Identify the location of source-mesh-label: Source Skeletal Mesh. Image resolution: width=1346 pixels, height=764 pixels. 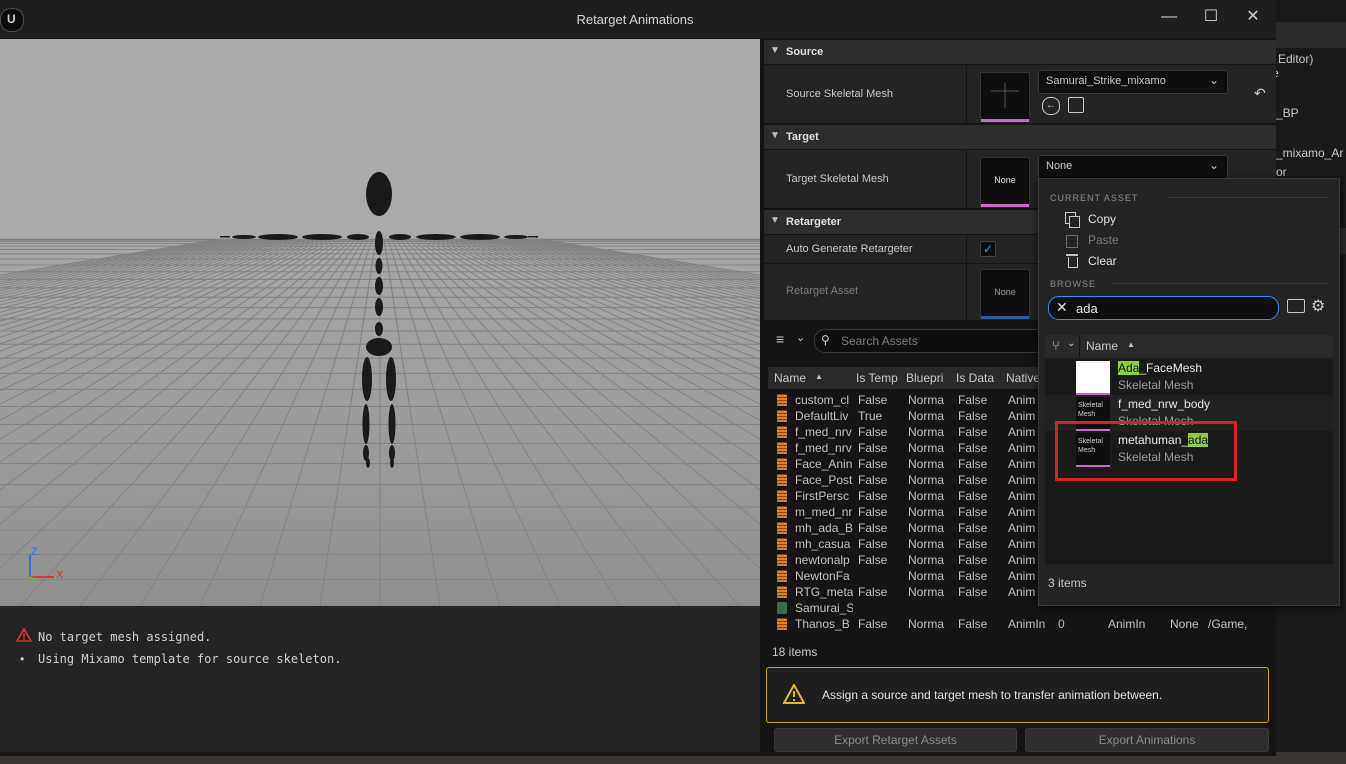
(839, 94).